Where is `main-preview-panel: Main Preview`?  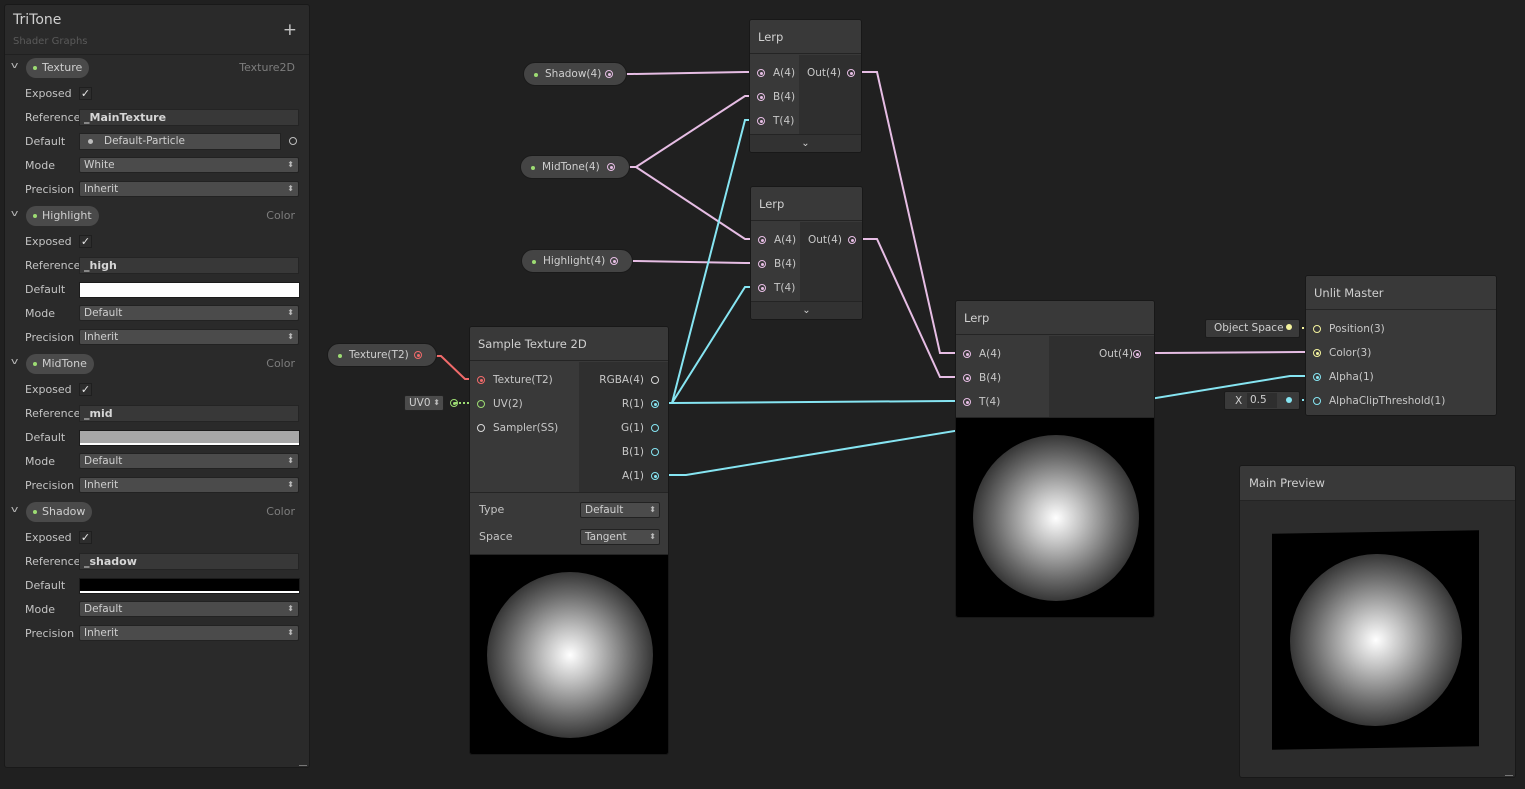
main-preview-panel: Main Preview is located at coordinates (1377, 621).